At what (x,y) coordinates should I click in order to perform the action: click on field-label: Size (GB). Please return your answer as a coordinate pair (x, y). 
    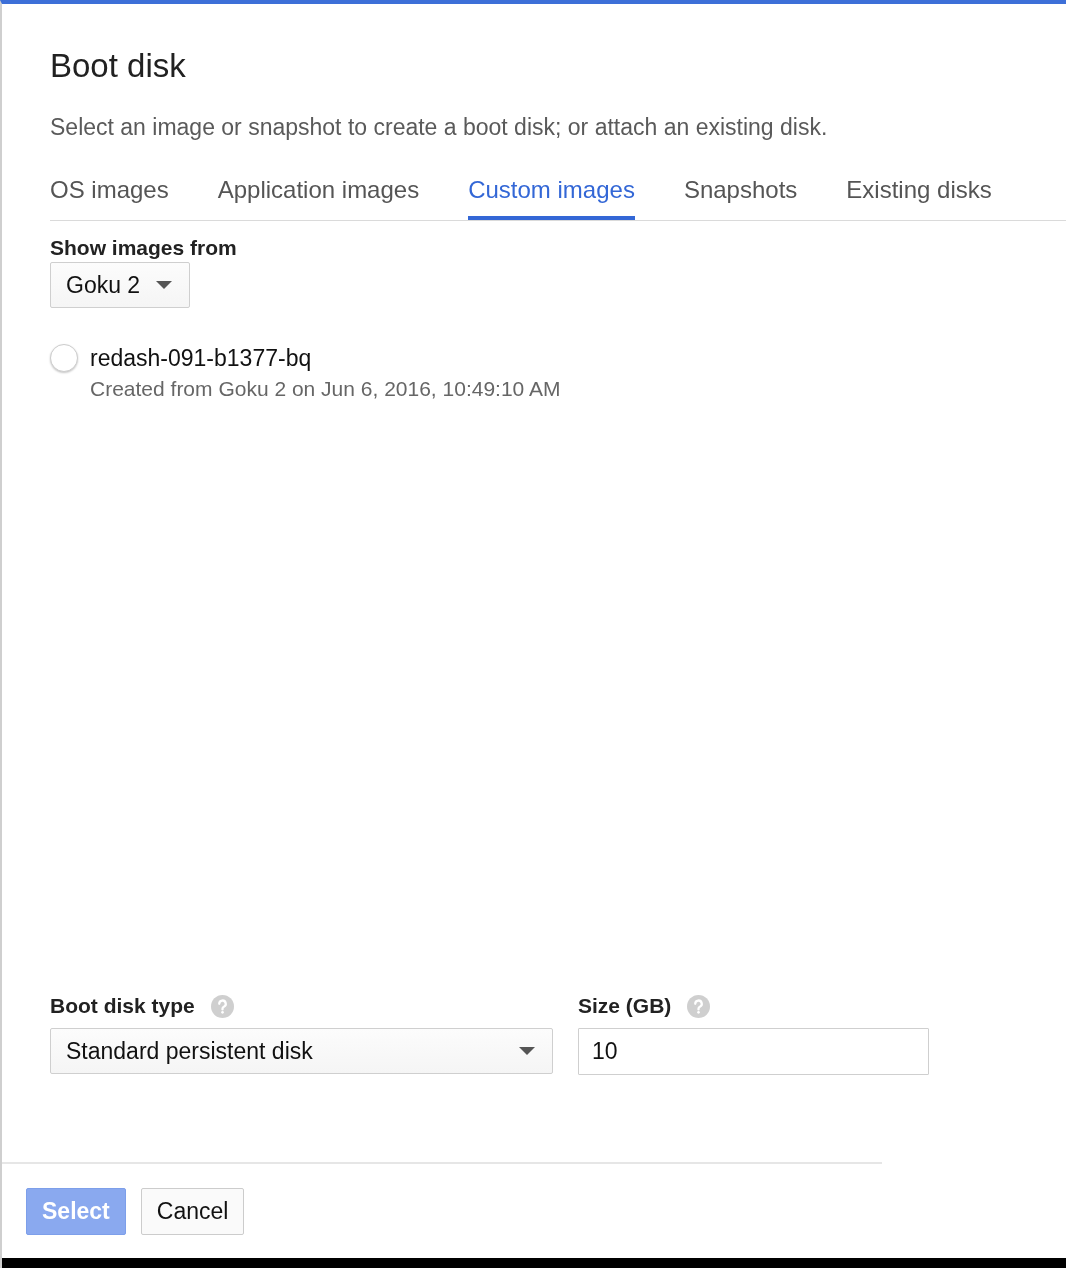
    Looking at the image, I should click on (625, 1006).